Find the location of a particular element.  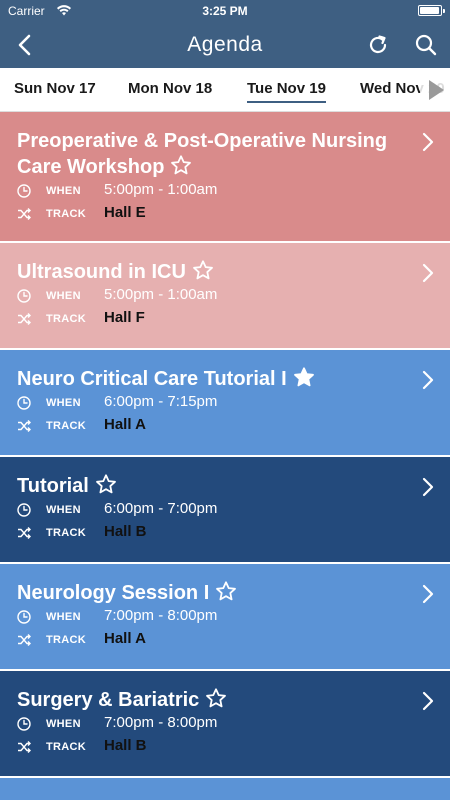

when-value: 6:00pm - 7:15pm is located at coordinates (161, 401).